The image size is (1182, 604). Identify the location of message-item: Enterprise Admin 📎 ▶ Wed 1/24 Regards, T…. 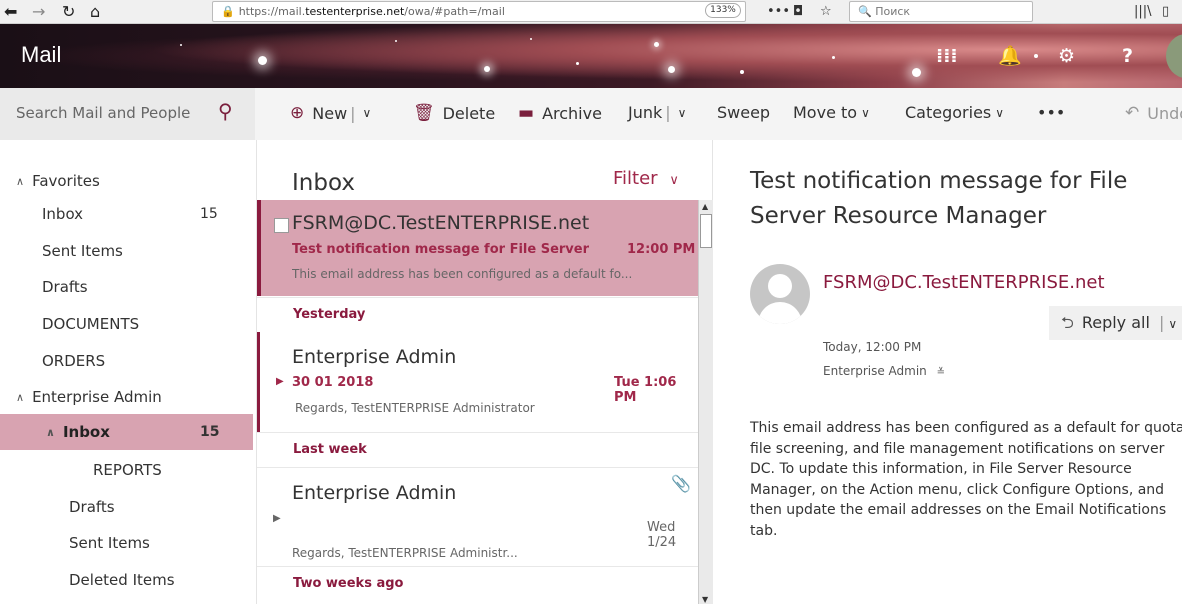
(477, 517).